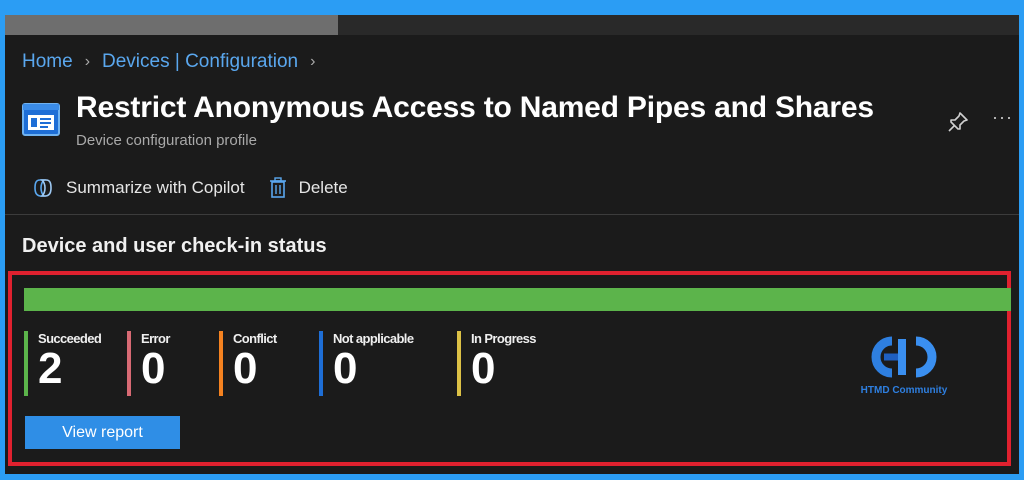 This screenshot has height=480, width=1024. Describe the element at coordinates (75, 364) in the screenshot. I see `stat-succeeded: Succeeded 2` at that location.